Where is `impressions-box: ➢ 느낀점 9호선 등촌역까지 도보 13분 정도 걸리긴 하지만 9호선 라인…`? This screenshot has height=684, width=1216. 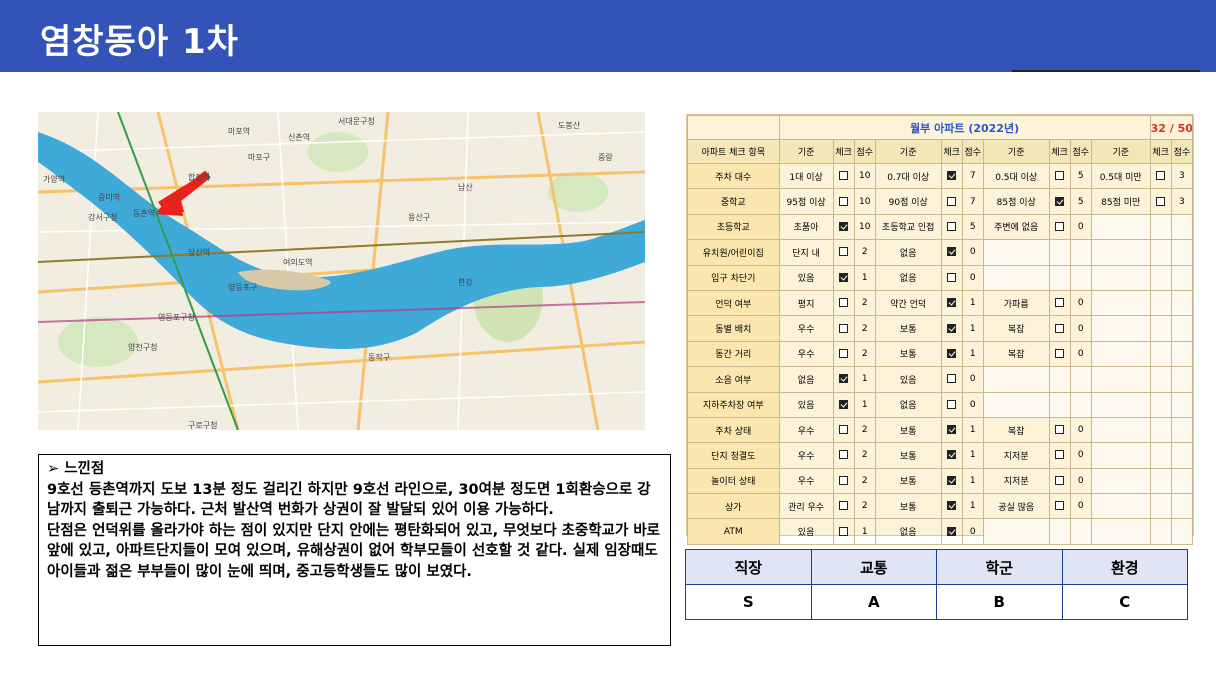
impressions-box: ➢ 느낀점 9호선 등촌역까지 도보 13분 정도 걸리긴 하지만 9호선 라인… is located at coordinates (354, 550).